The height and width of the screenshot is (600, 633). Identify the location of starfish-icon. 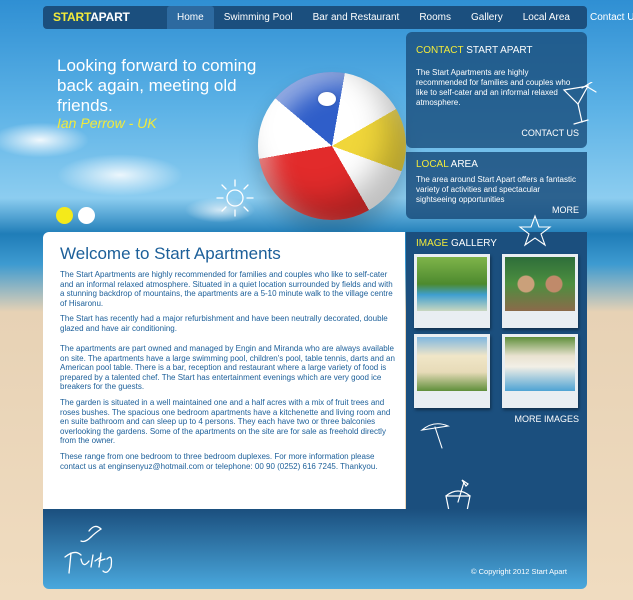
(535, 230).